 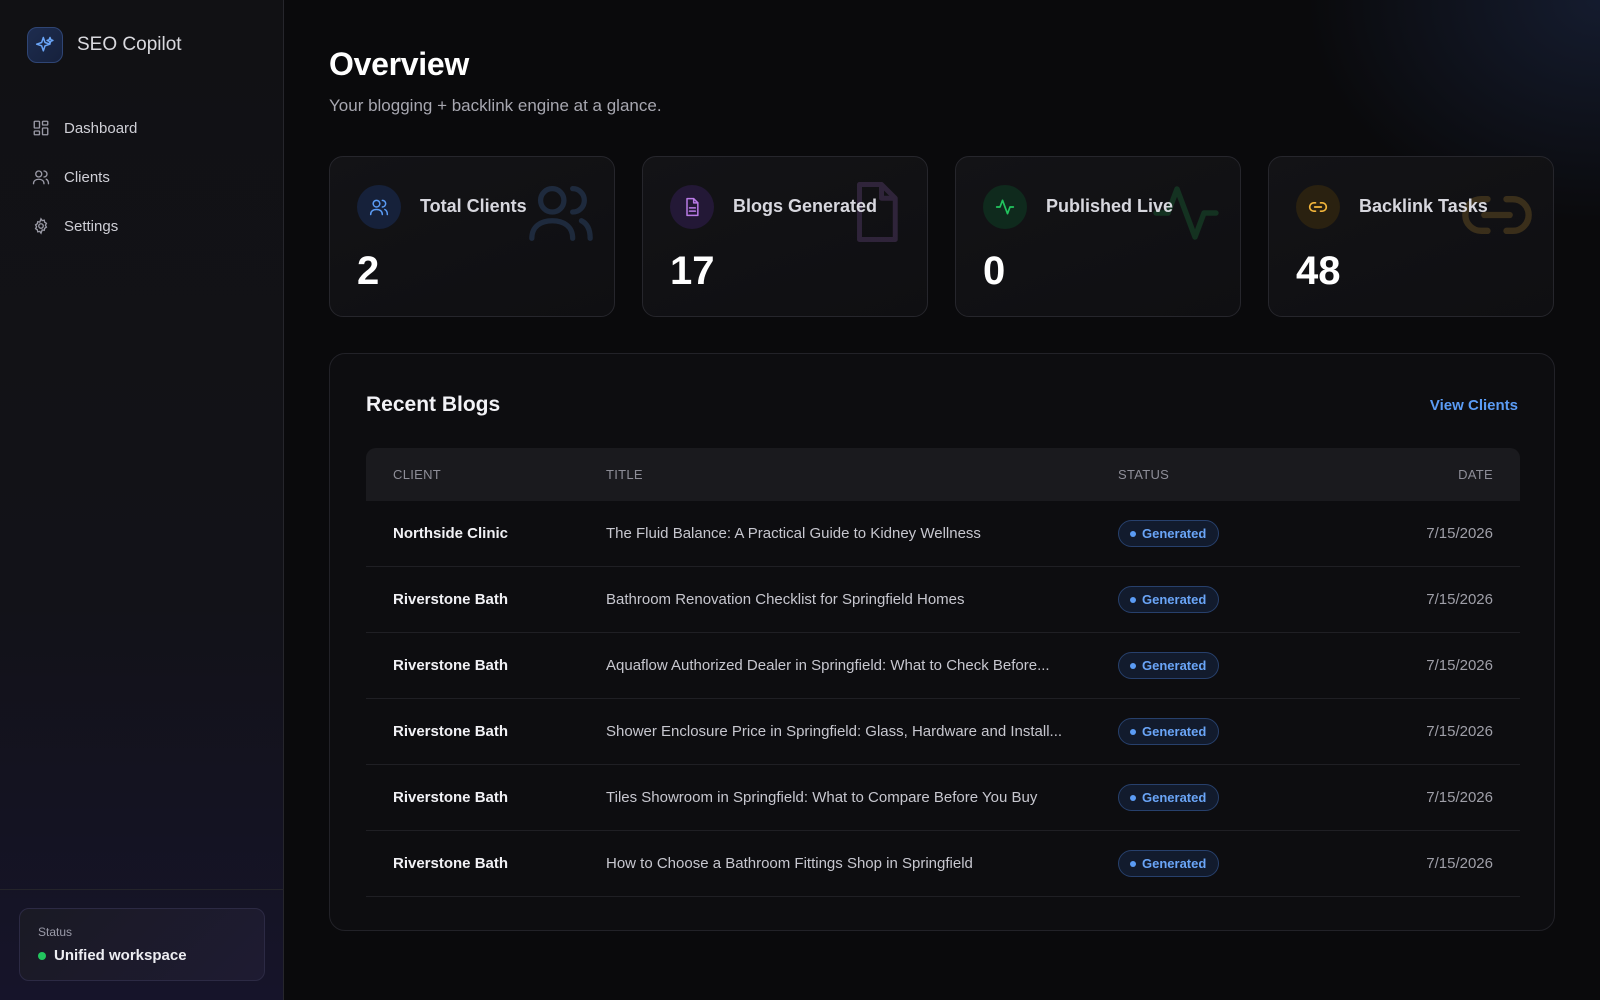 I want to click on sidebar-nav: Dashboard Clients Settings, so click(x=142, y=179).